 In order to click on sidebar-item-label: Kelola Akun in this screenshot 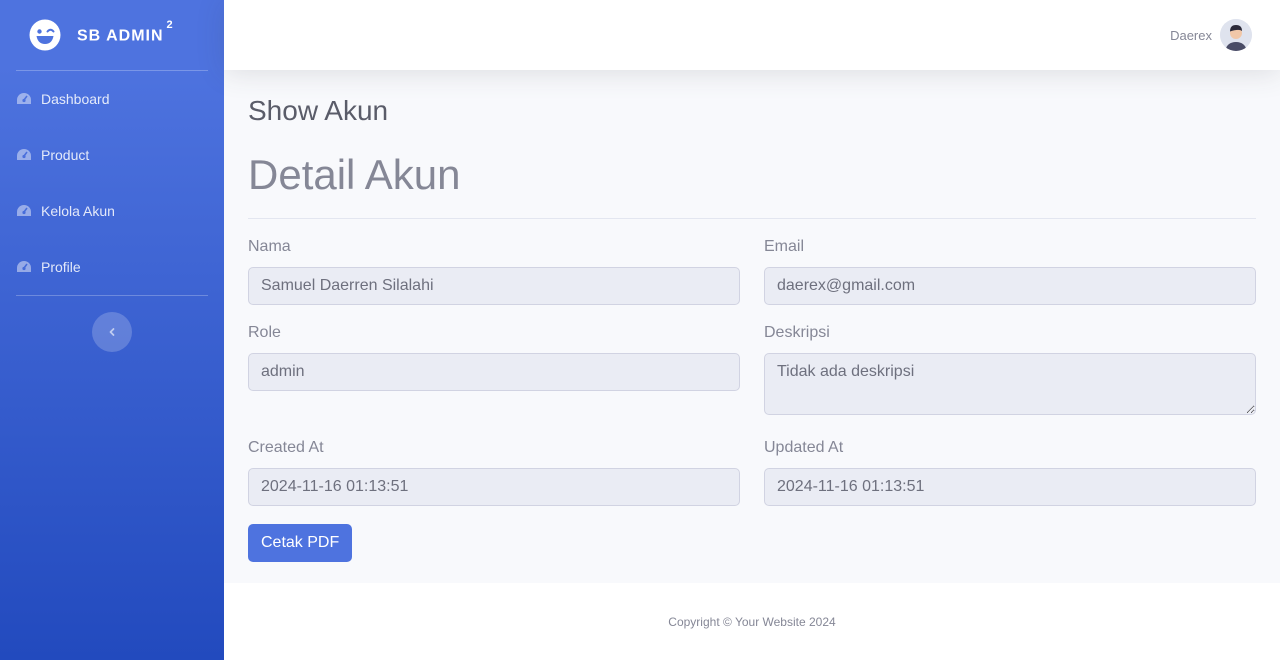, I will do `click(78, 211)`.